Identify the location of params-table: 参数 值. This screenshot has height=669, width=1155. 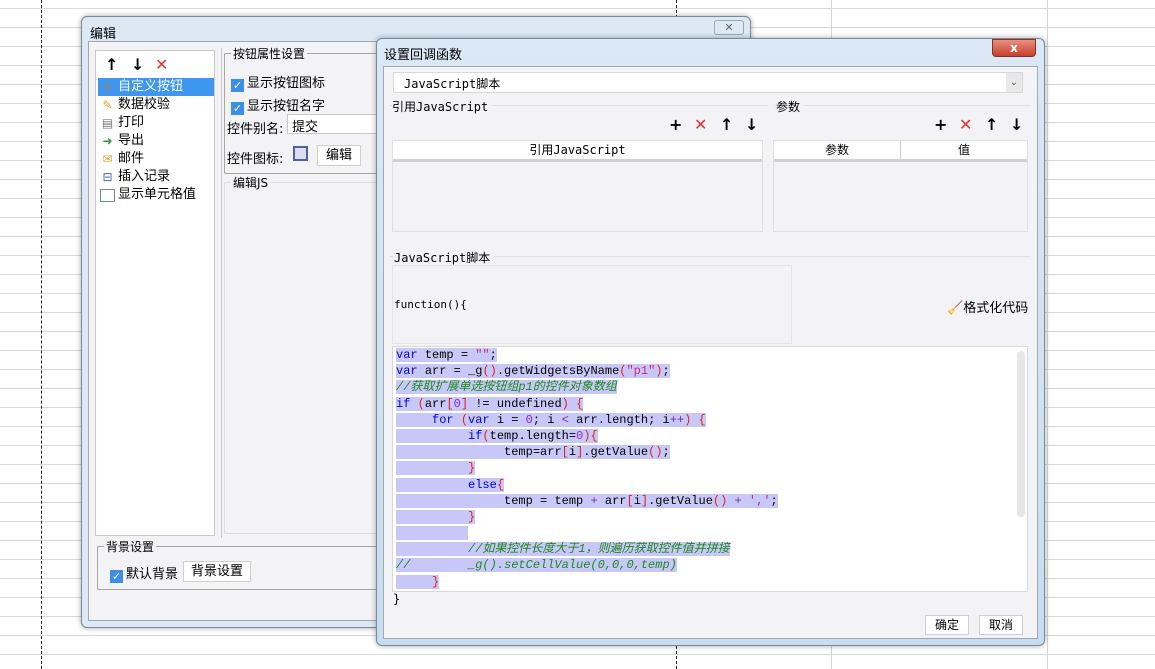
(900, 186).